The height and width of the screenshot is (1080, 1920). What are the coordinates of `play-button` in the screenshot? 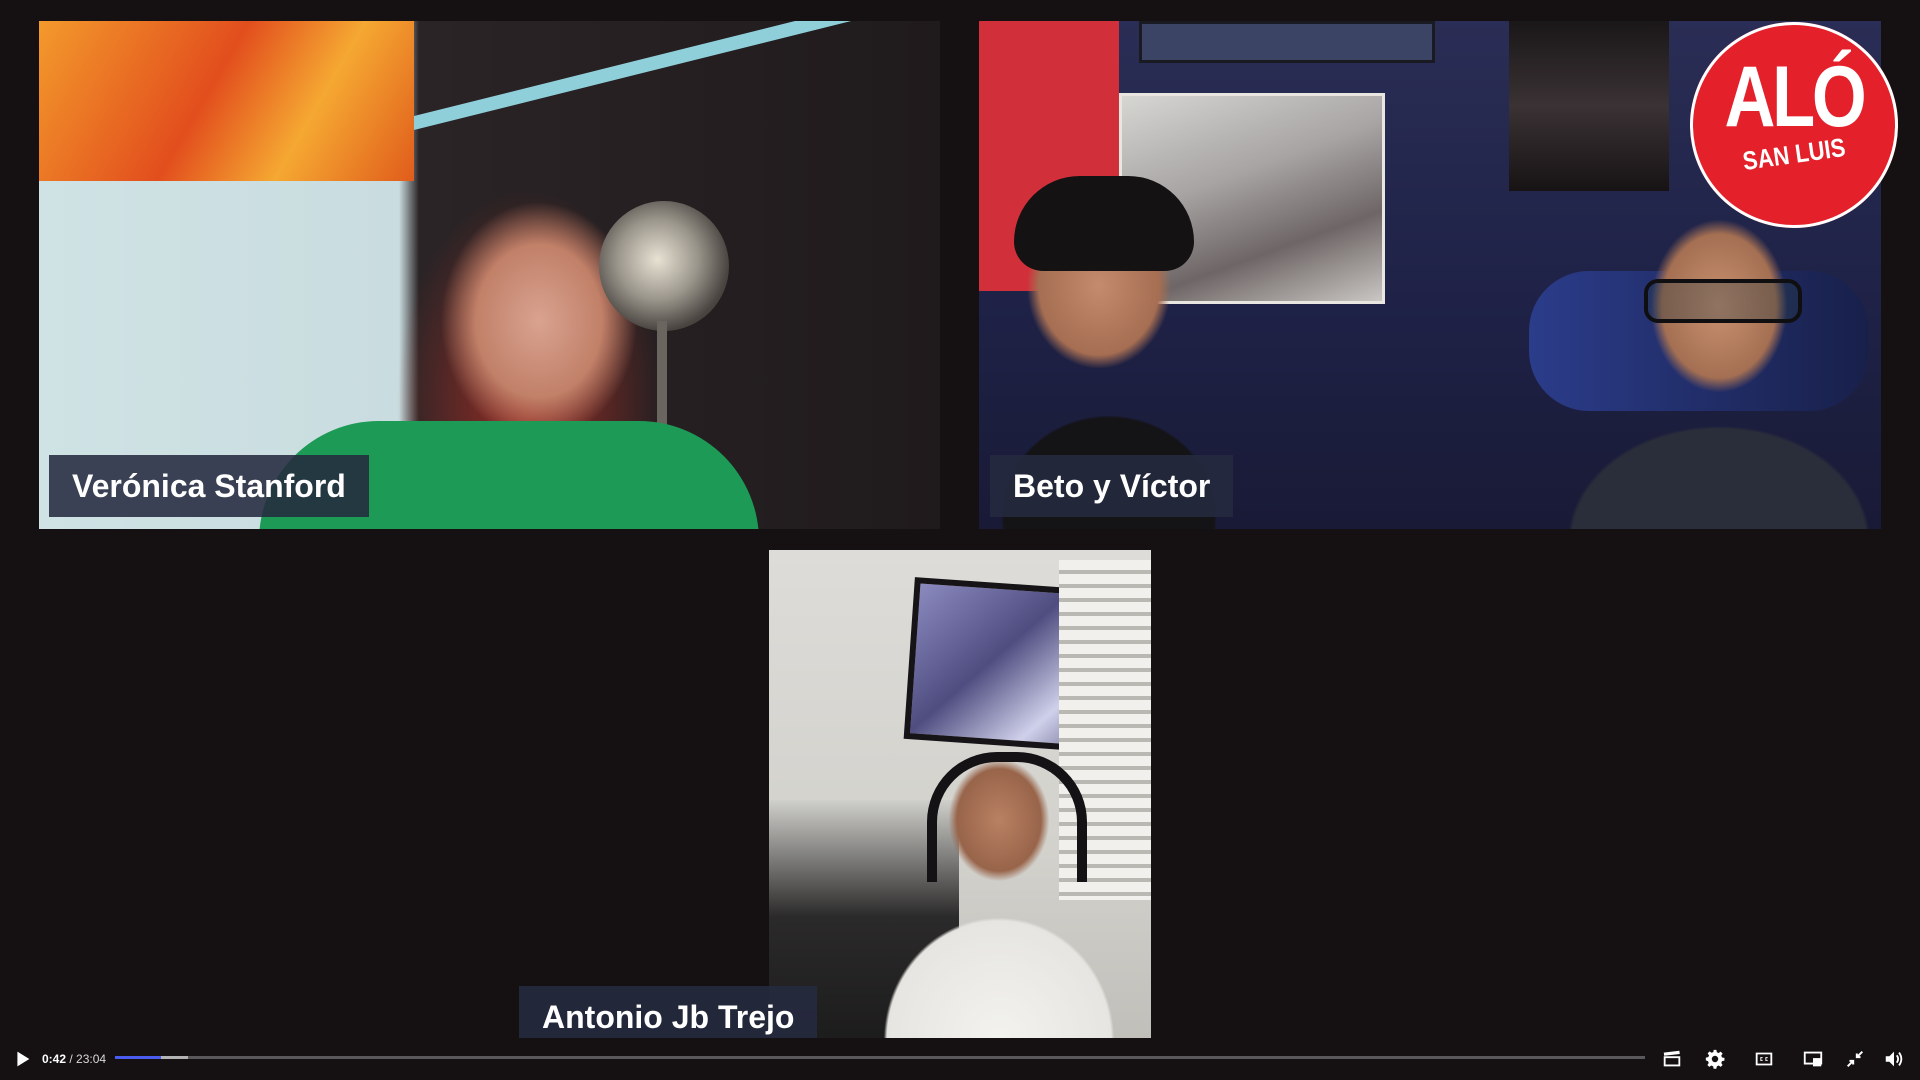 It's located at (22, 1059).